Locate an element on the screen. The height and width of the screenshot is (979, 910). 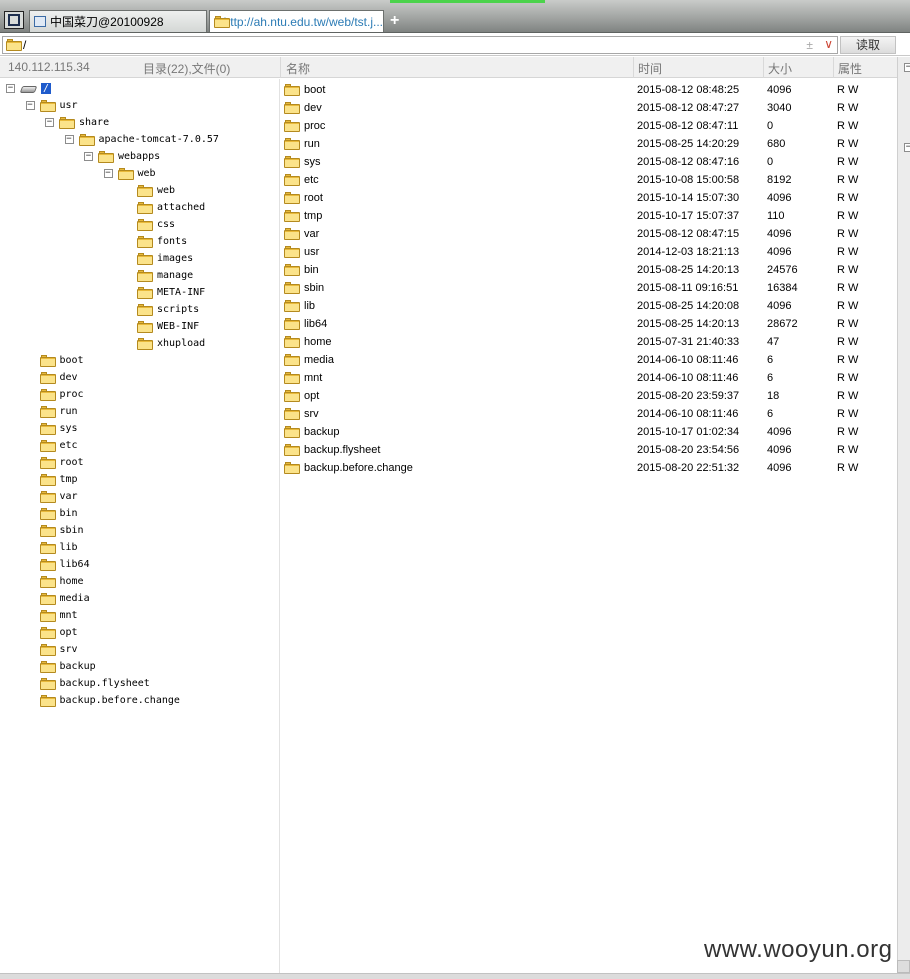
tree-node: mnt is located at coordinates (58, 615).